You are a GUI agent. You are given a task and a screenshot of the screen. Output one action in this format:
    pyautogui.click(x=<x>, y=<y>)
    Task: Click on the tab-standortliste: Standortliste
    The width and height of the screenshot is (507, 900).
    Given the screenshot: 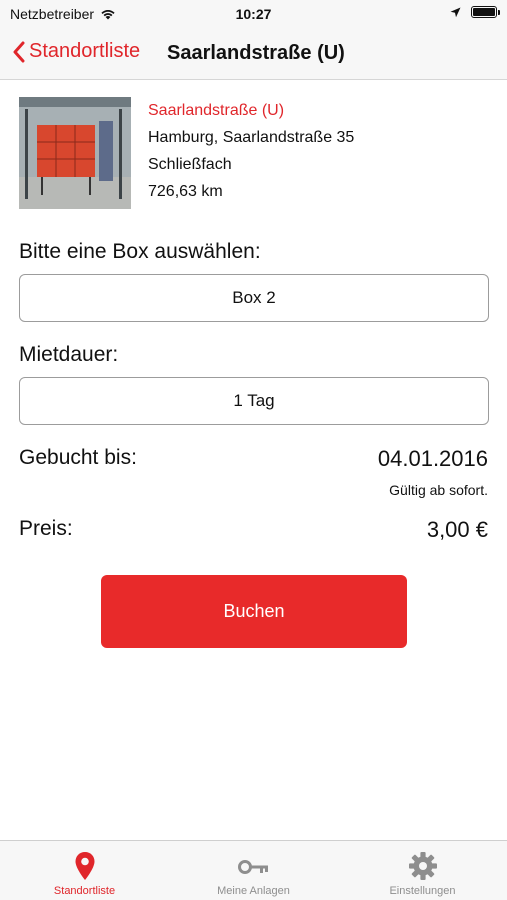 What is the action you would take?
    pyautogui.click(x=84, y=870)
    